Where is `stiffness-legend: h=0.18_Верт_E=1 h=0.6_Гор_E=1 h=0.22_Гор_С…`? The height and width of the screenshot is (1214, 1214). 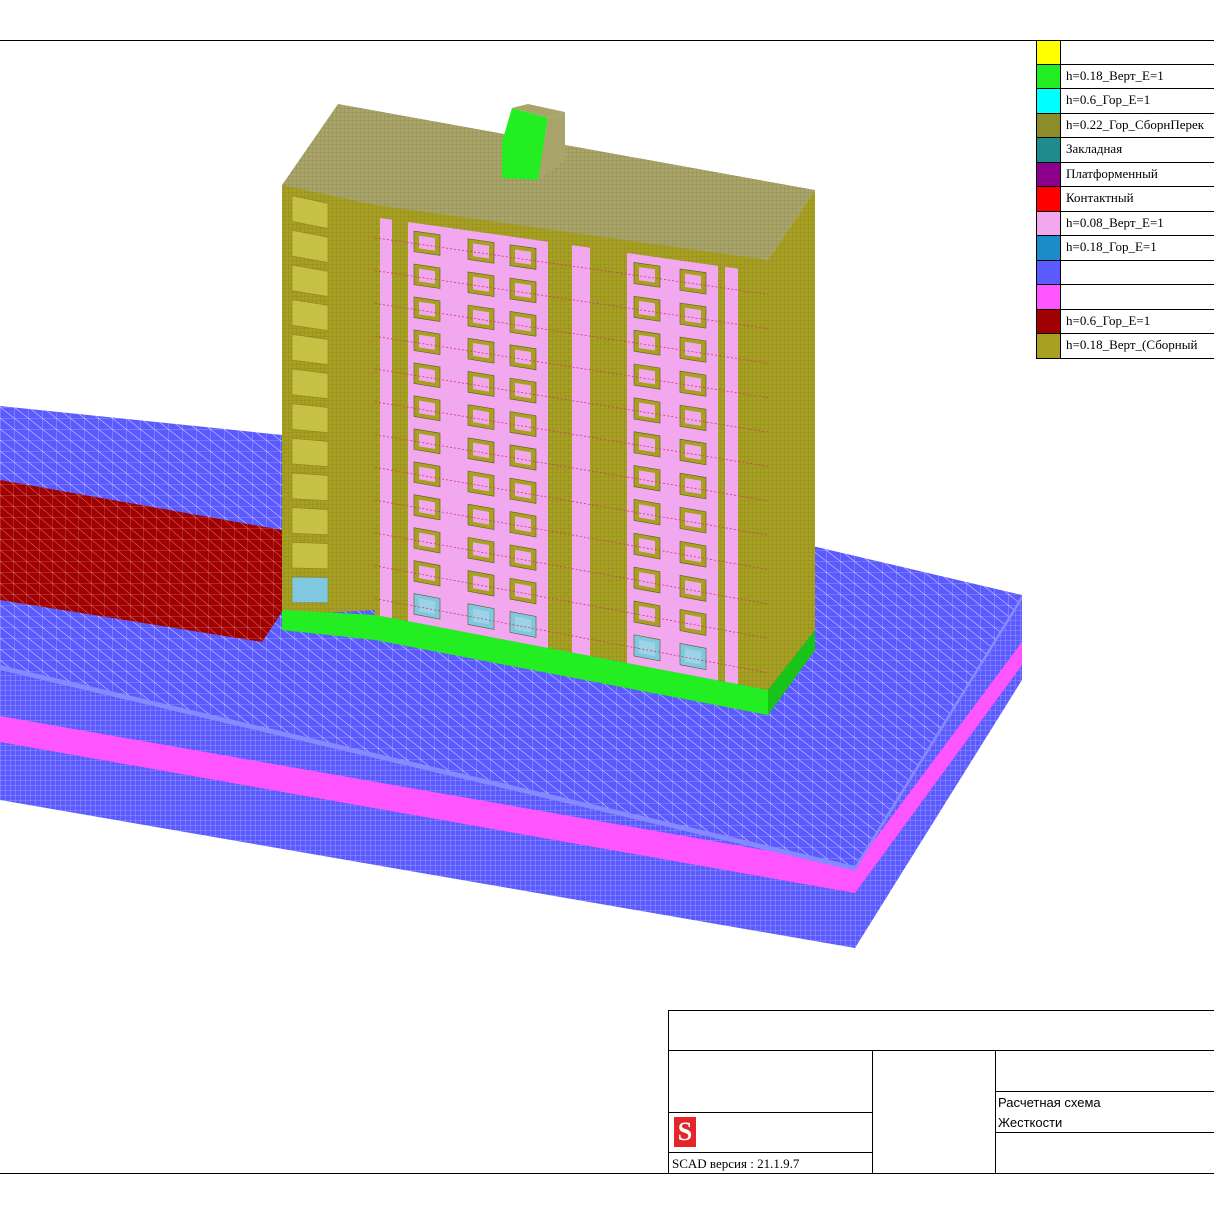 stiffness-legend: h=0.18_Верт_E=1 h=0.6_Гор_E=1 h=0.22_Гор_С… is located at coordinates (1125, 199).